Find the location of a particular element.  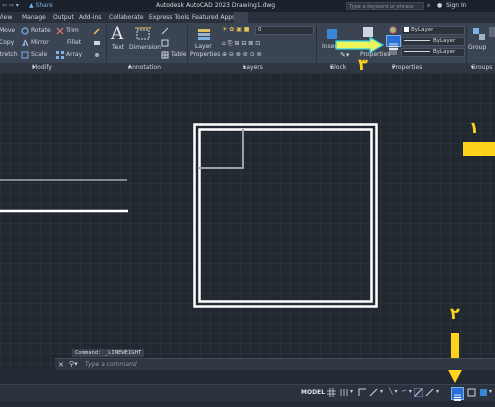

dimension-button: Dimension is located at coordinates (145, 48).